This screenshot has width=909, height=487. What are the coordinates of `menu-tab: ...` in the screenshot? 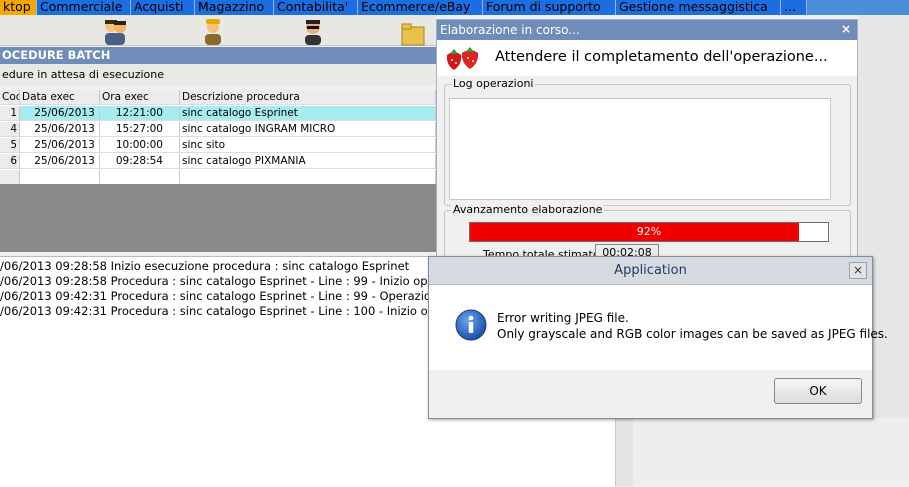 It's located at (794, 7).